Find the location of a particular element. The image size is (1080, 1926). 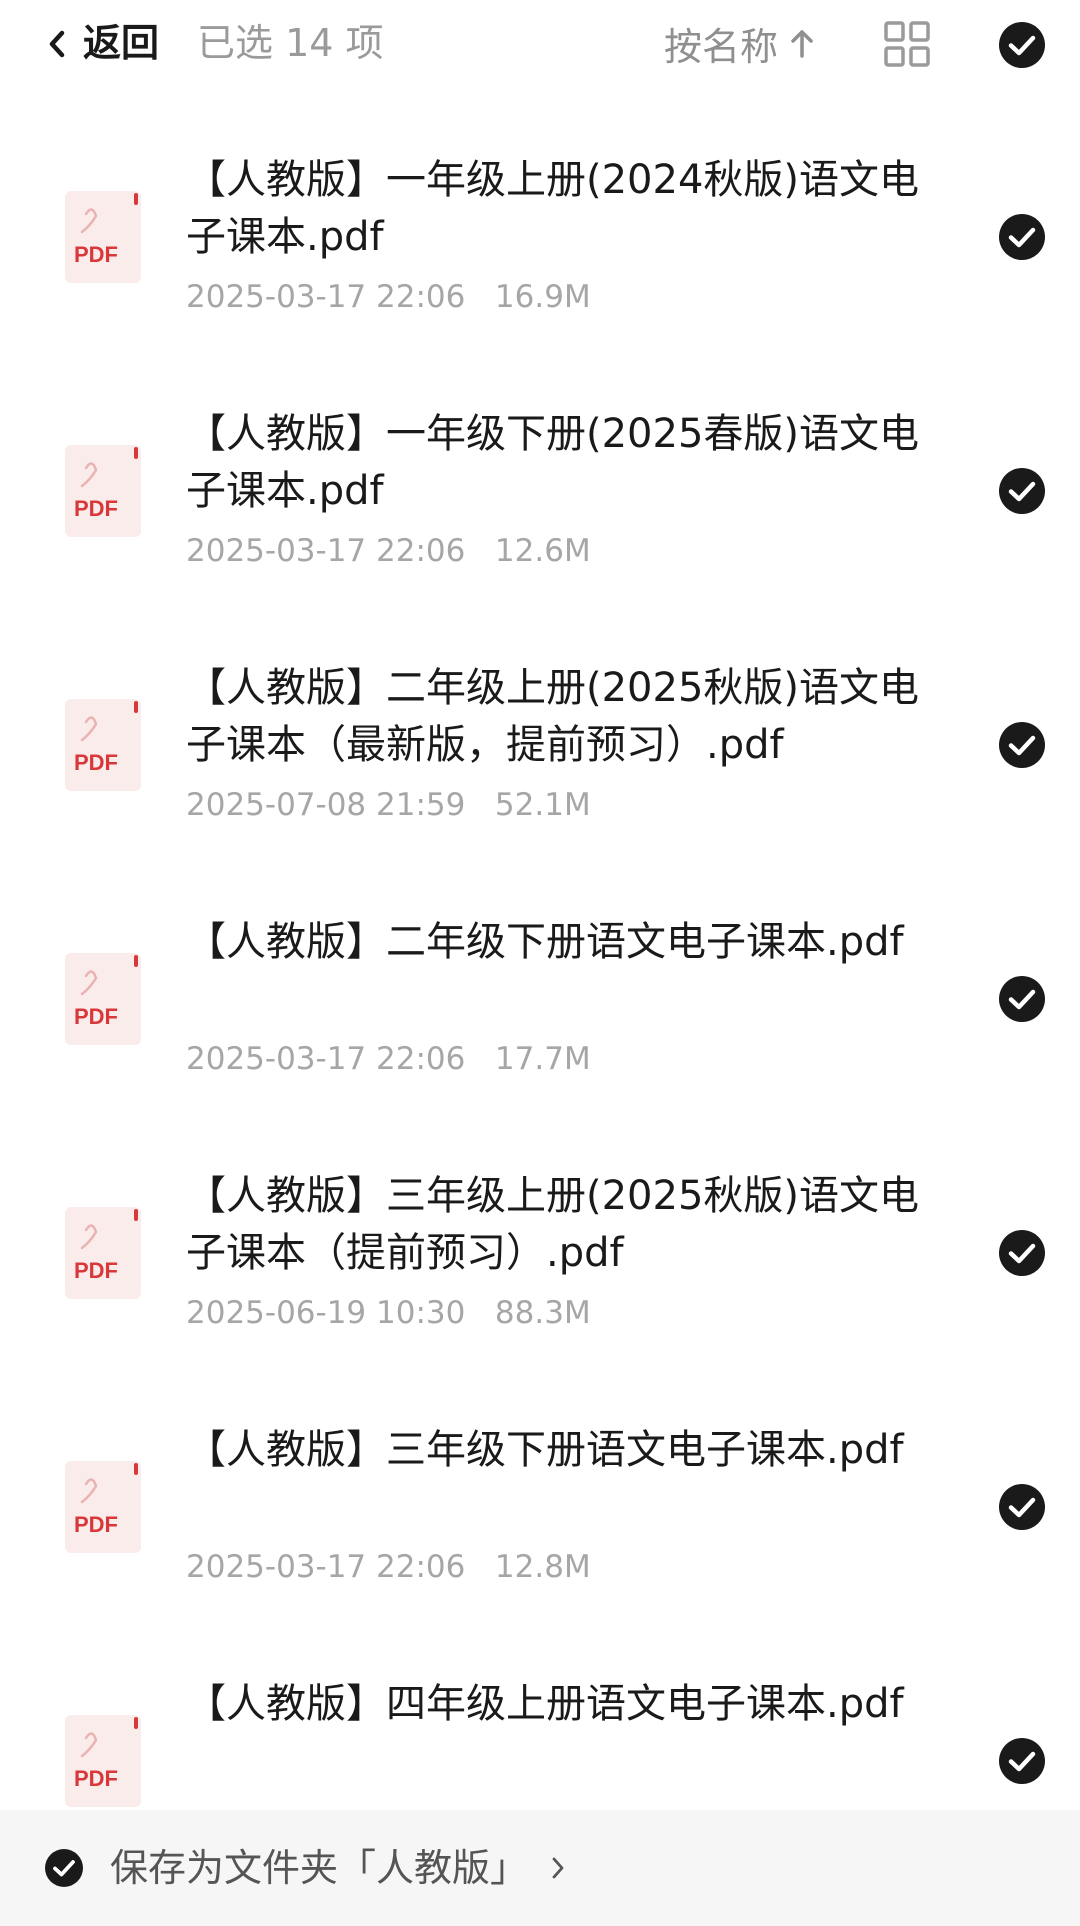

file-meta: 2025-03-17 22:06 17.7M is located at coordinates (388, 1059).